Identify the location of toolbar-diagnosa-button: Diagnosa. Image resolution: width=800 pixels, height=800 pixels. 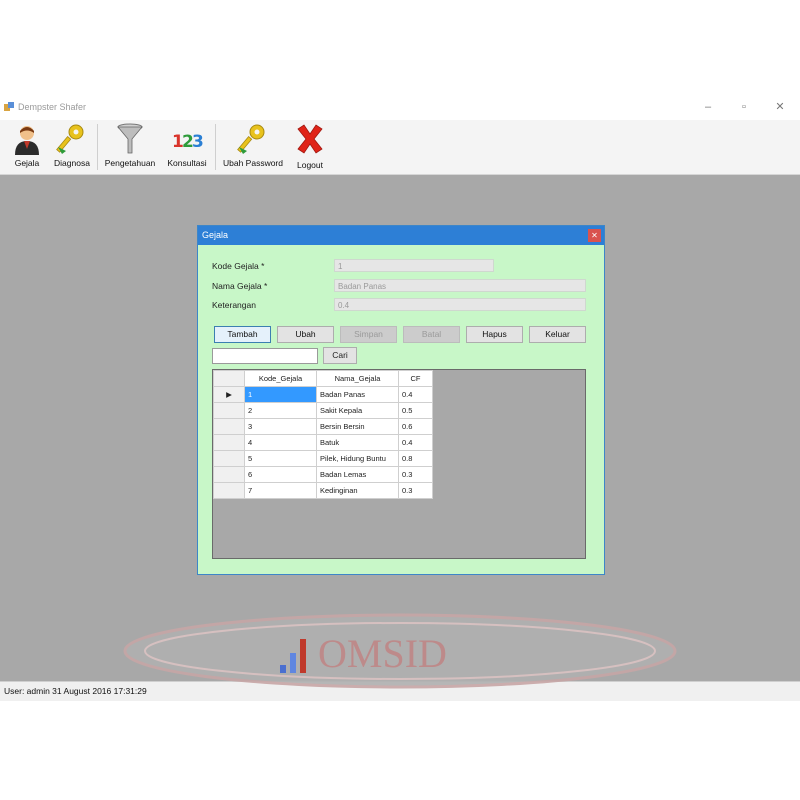
(72, 147).